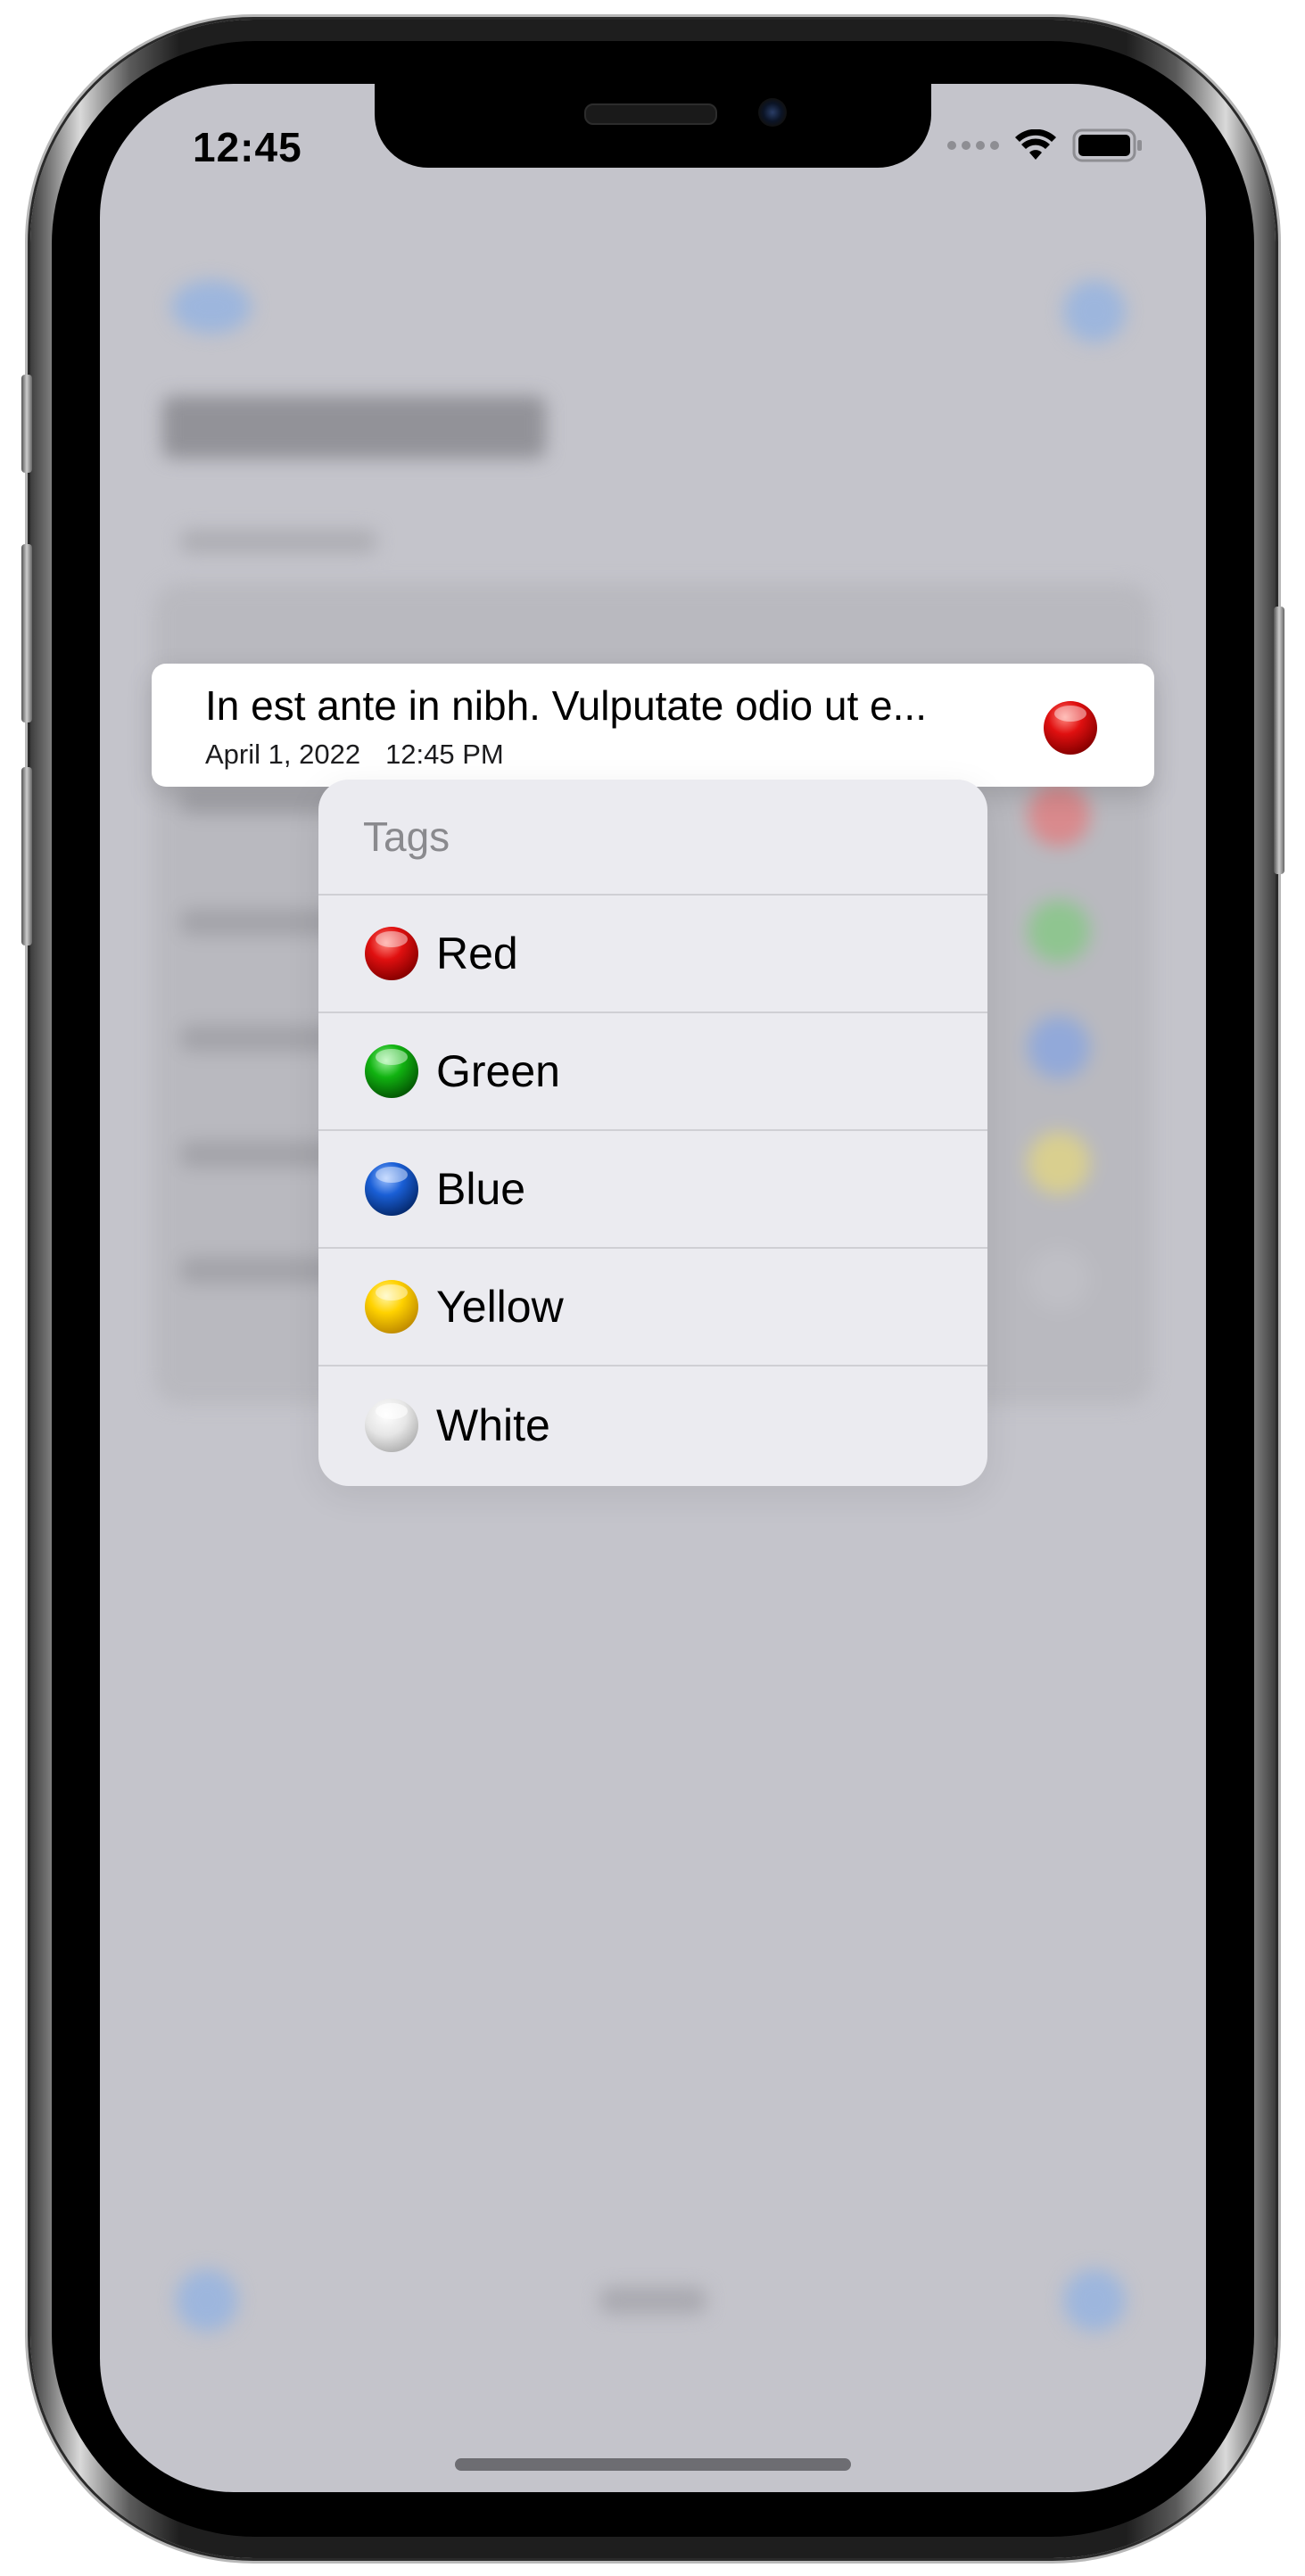 Image resolution: width=1305 pixels, height=2576 pixels. I want to click on tags-context-menu: Tags Red Green Blue Yellow White, so click(652, 1133).